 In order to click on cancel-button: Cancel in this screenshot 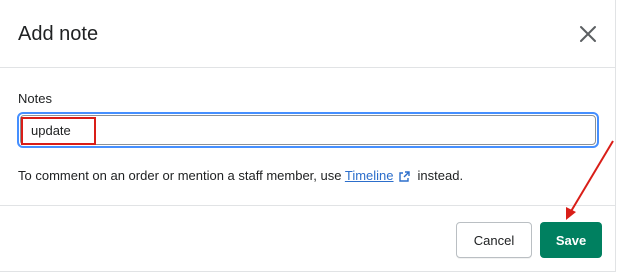, I will do `click(494, 240)`.